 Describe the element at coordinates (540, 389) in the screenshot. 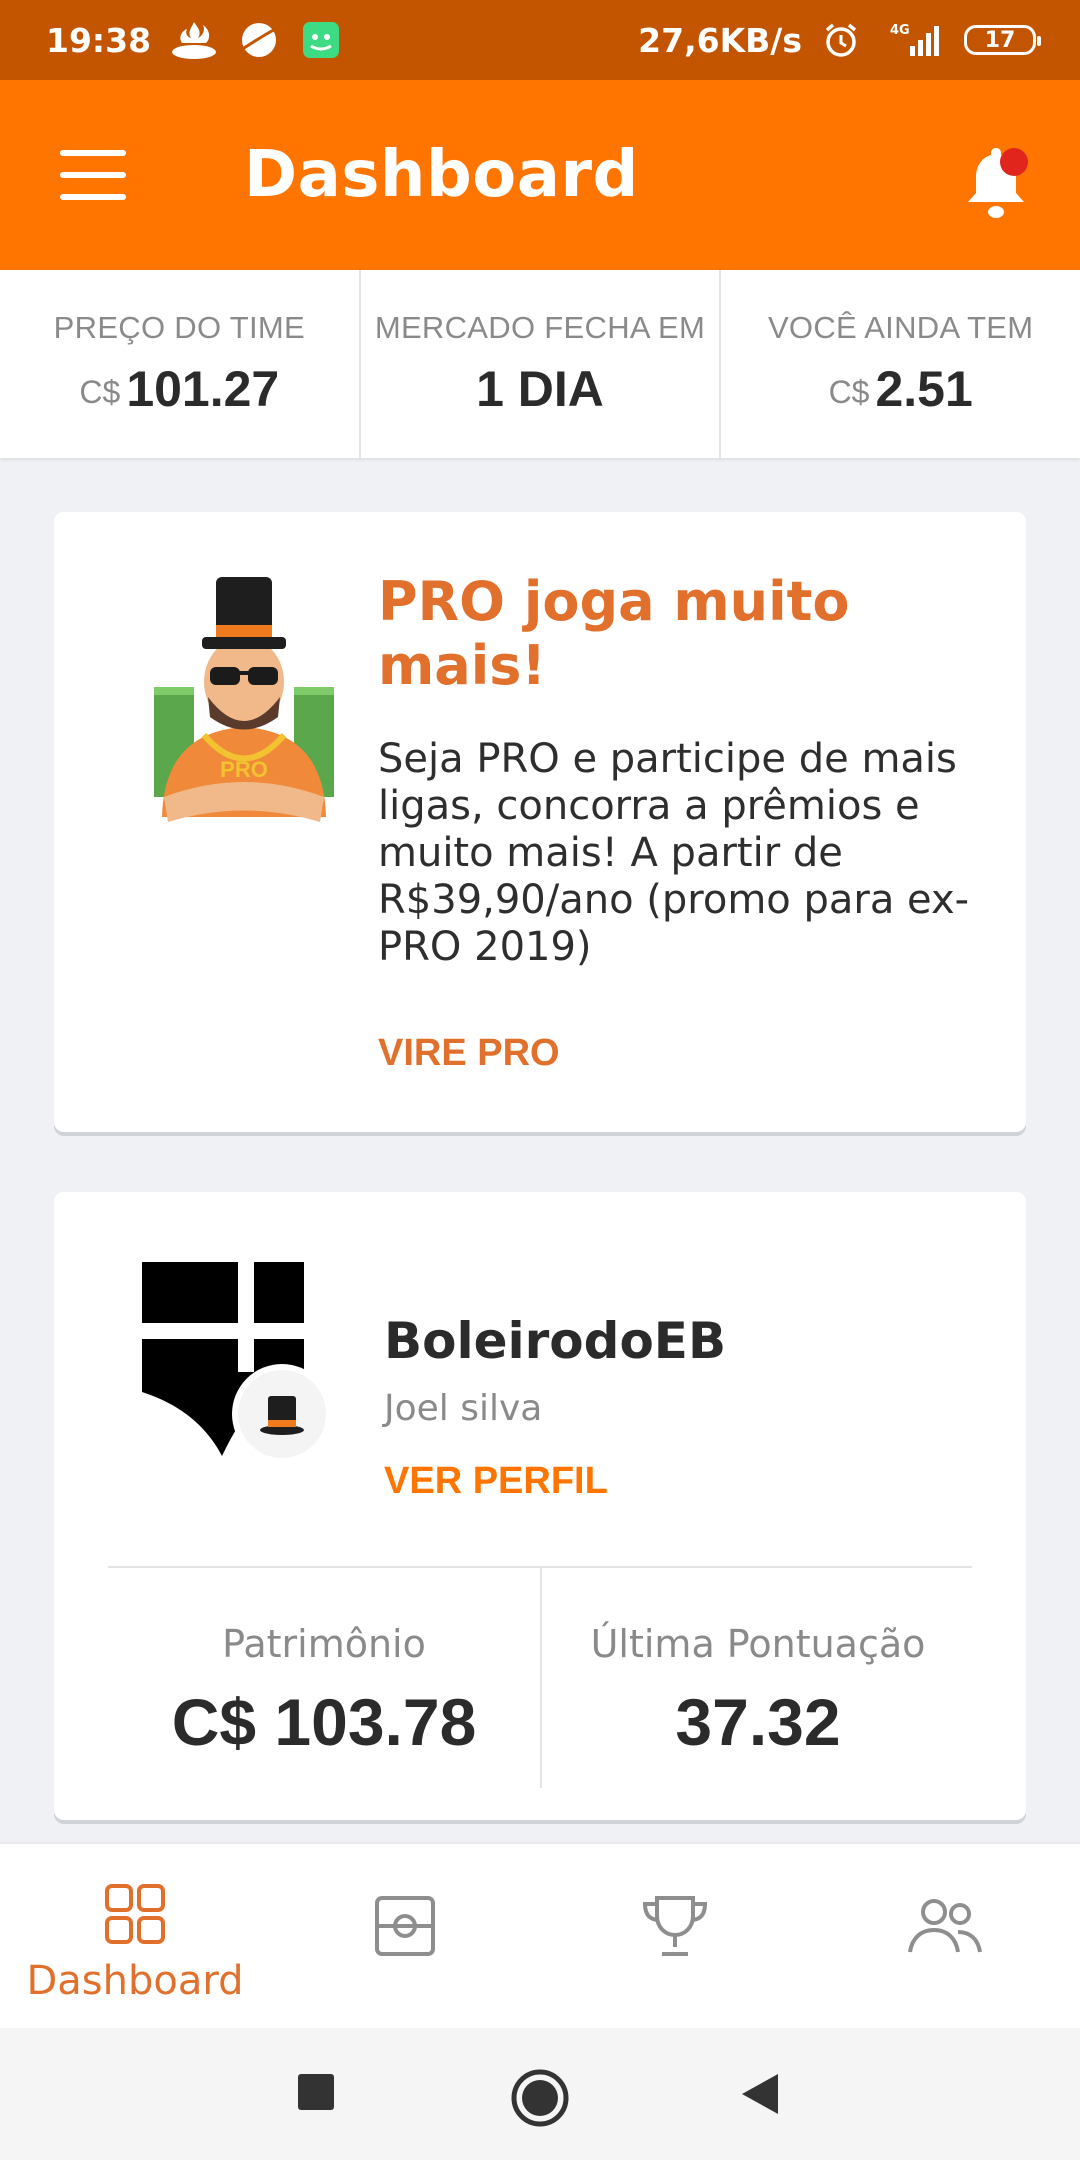

I see `stat-value: 1 DIA` at that location.